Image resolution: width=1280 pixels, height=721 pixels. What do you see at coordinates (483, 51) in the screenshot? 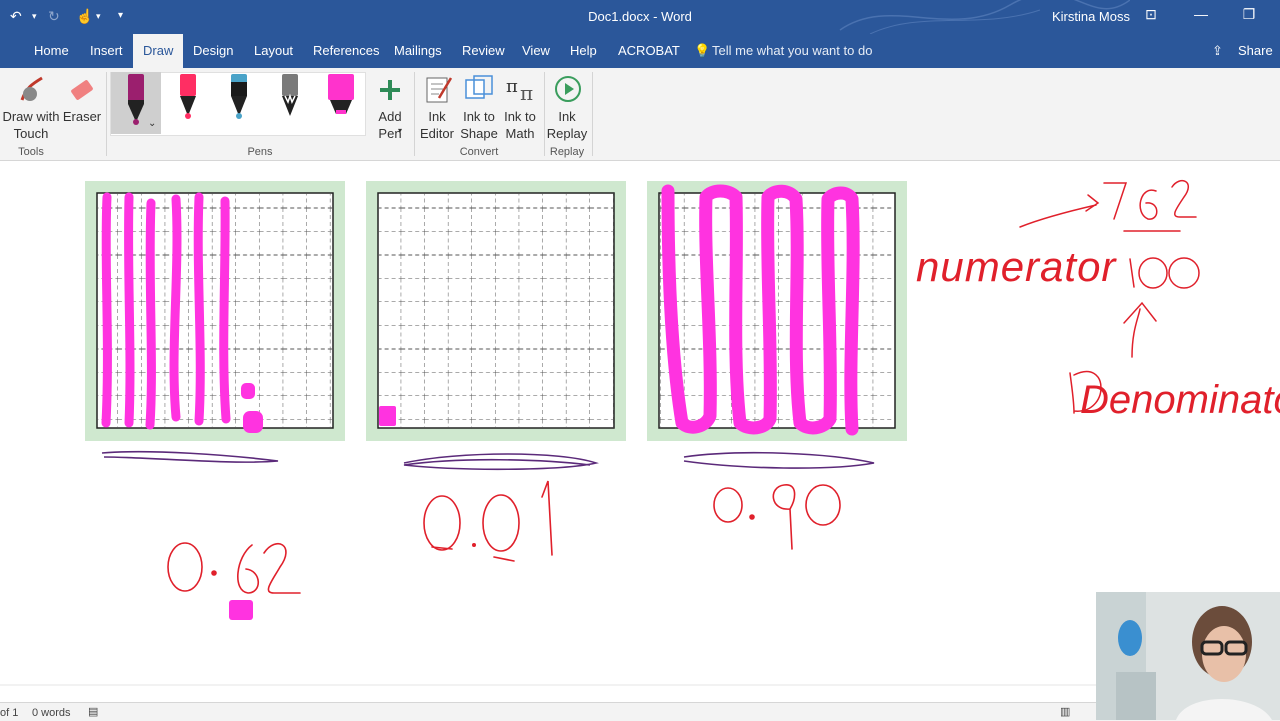
I see `tab-review: Review` at bounding box center [483, 51].